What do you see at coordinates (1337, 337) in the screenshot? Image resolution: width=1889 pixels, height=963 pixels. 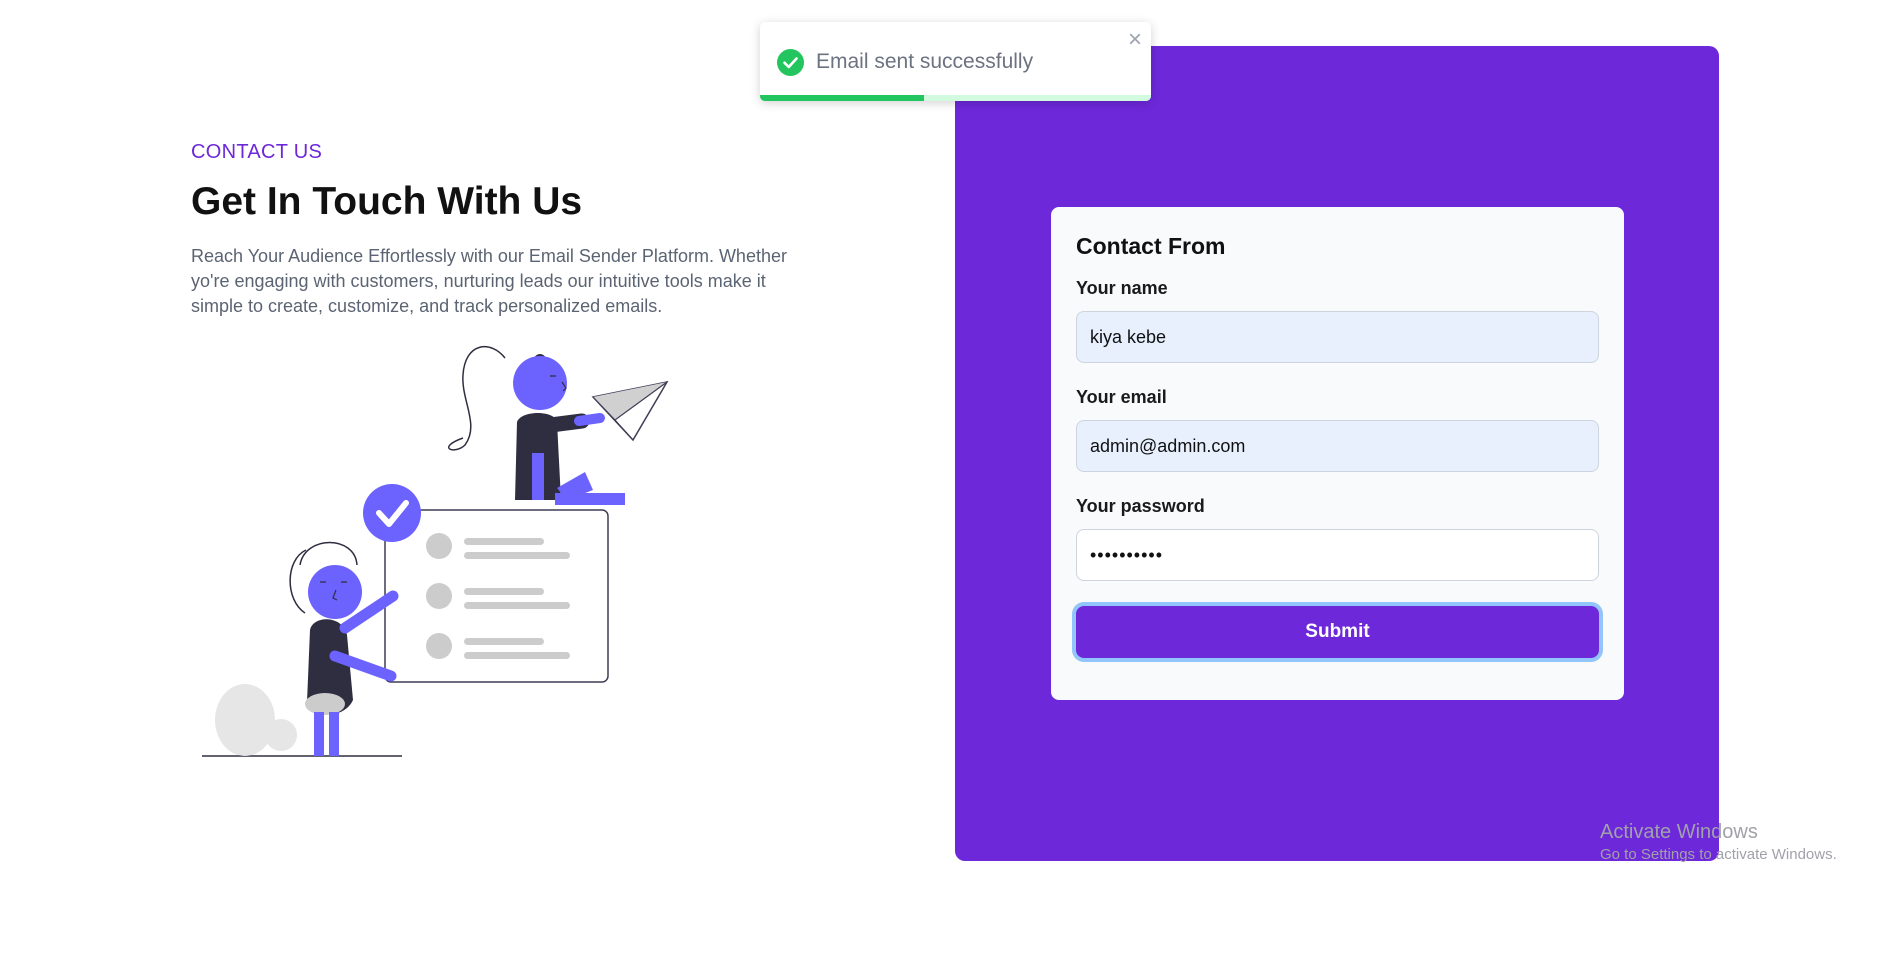 I see `name-input` at bounding box center [1337, 337].